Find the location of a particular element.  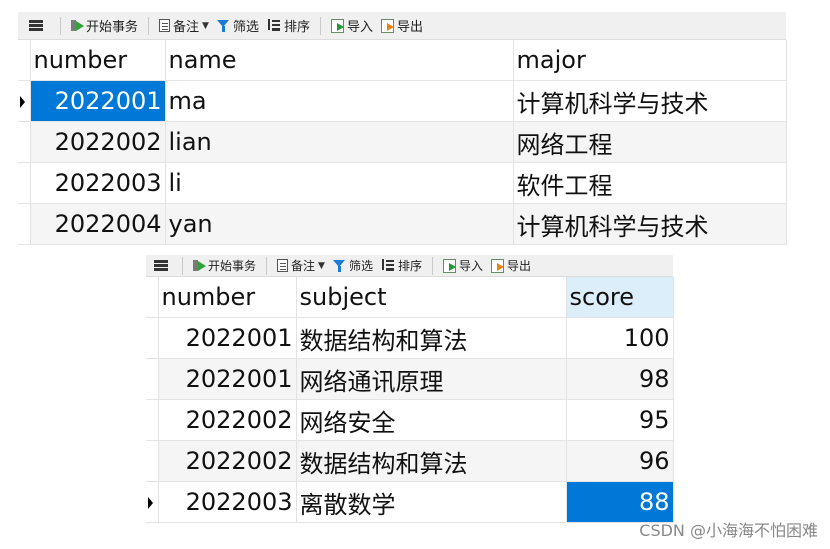

begin-transaction-label: 开始事务 is located at coordinates (232, 266).